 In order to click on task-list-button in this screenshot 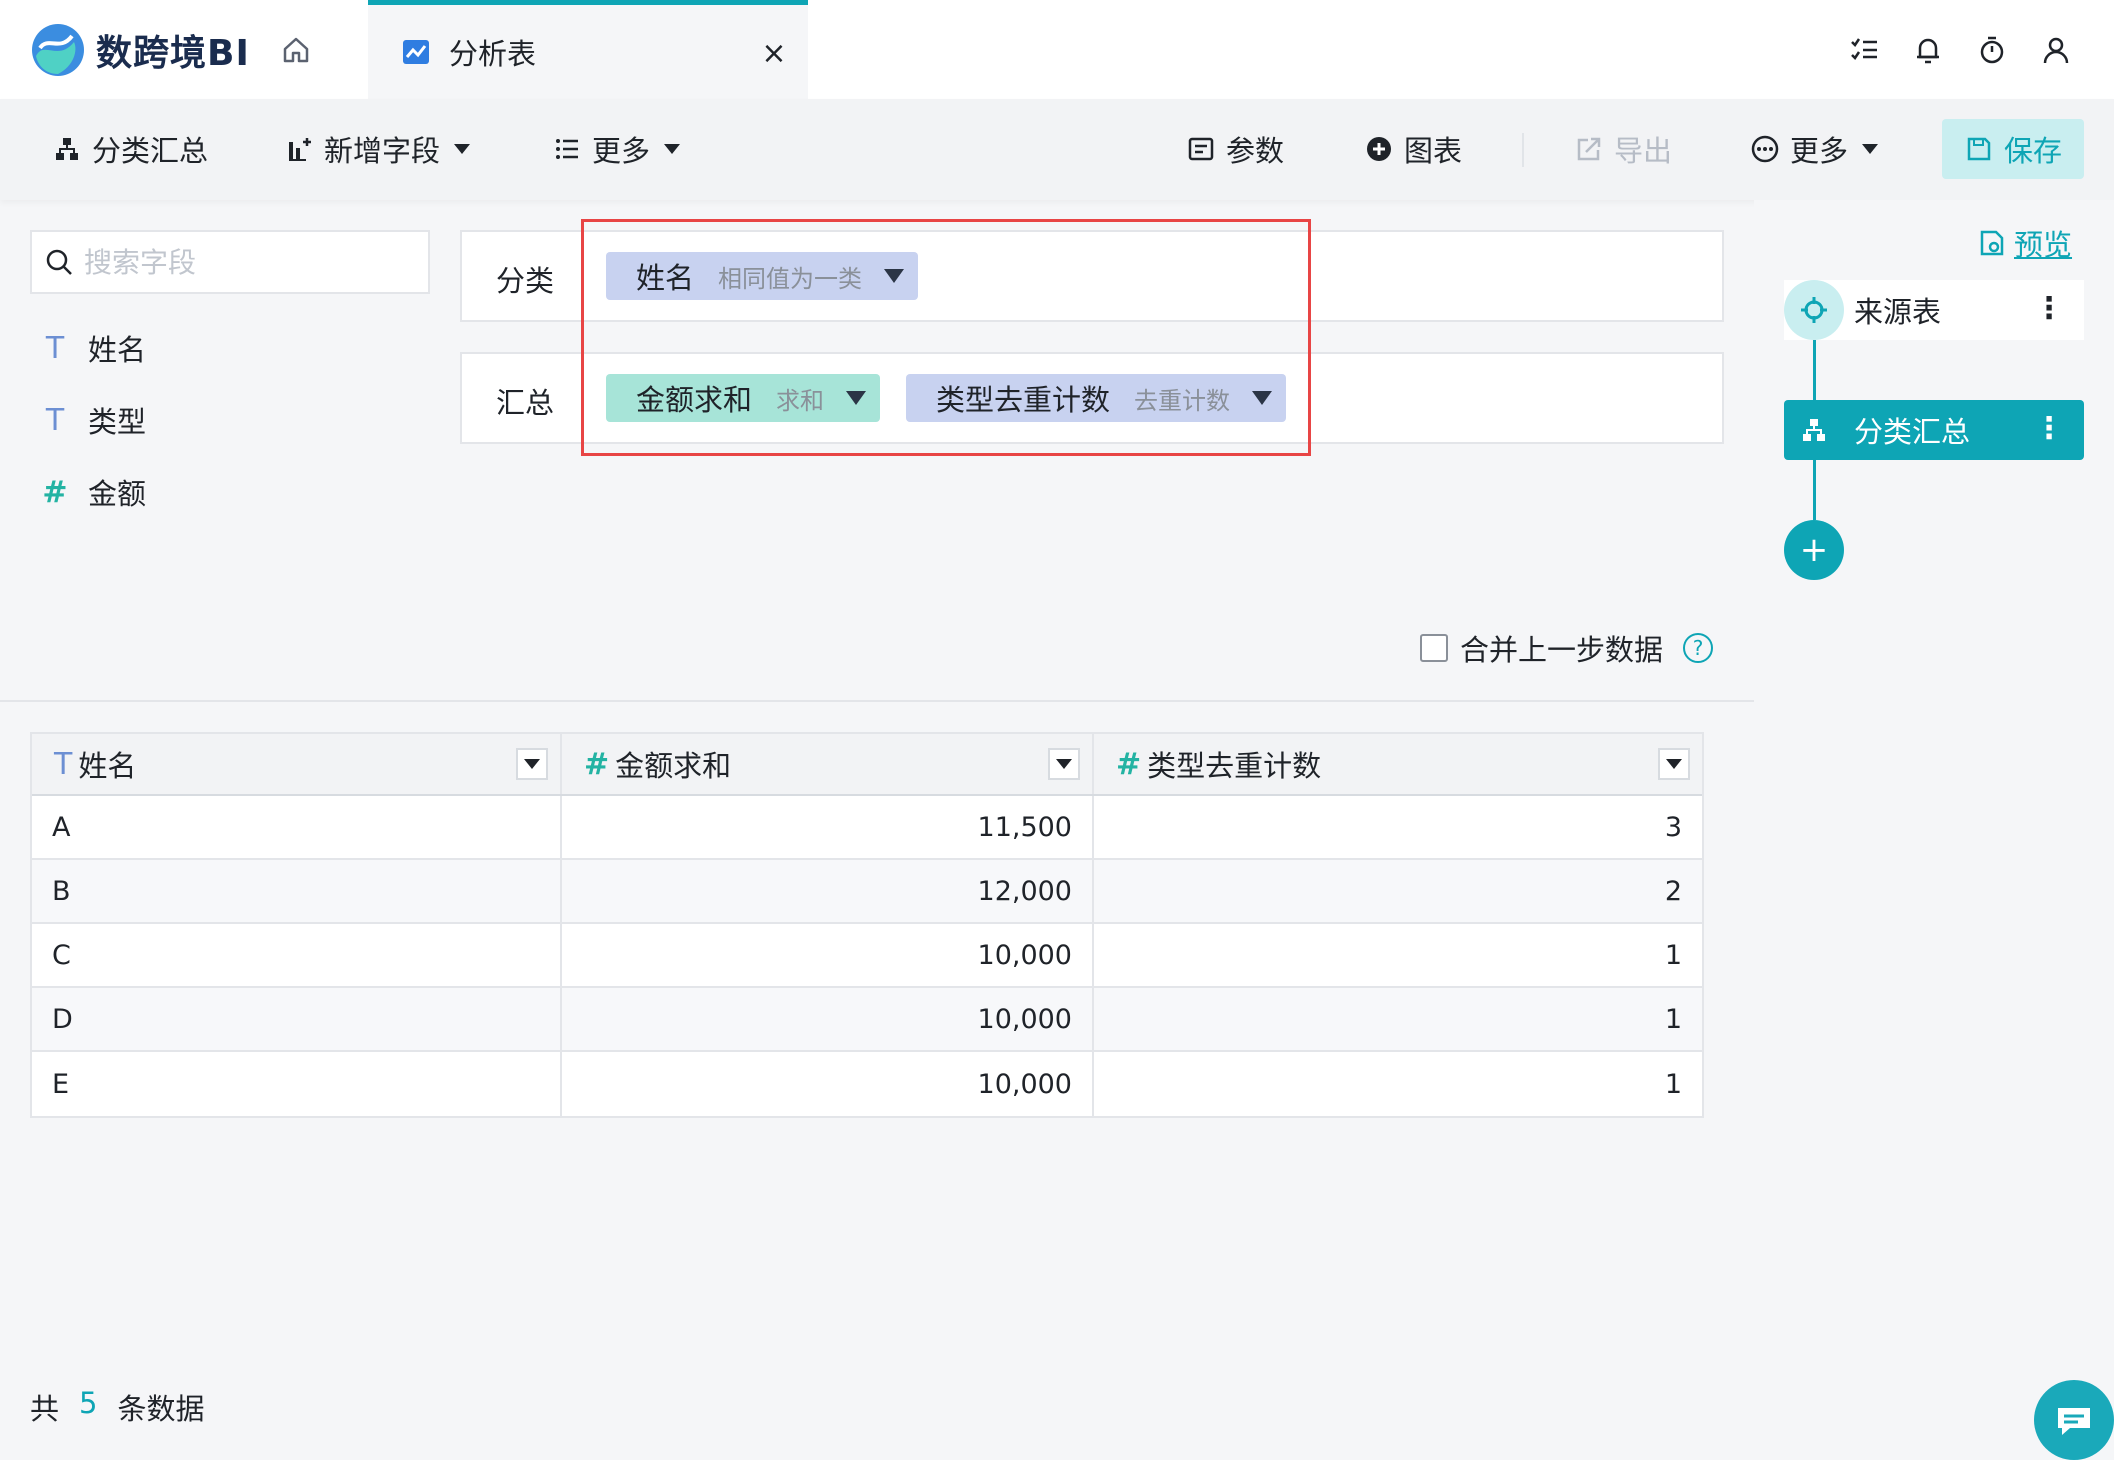, I will do `click(1864, 50)`.